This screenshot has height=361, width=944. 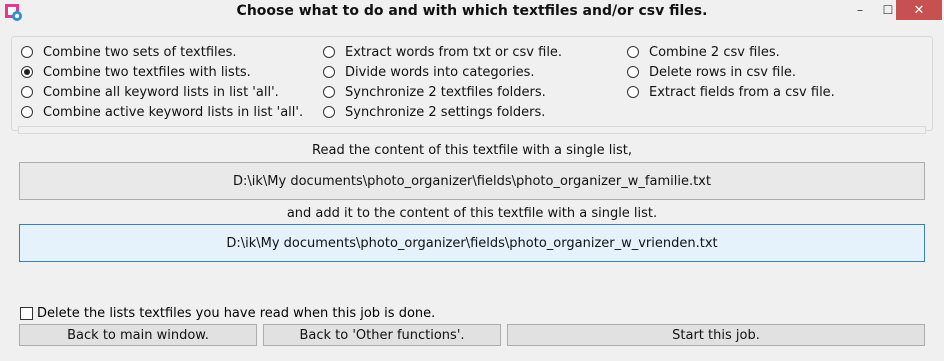 I want to click on radio-label: Combine two textfiles with lists., so click(x=147, y=72).